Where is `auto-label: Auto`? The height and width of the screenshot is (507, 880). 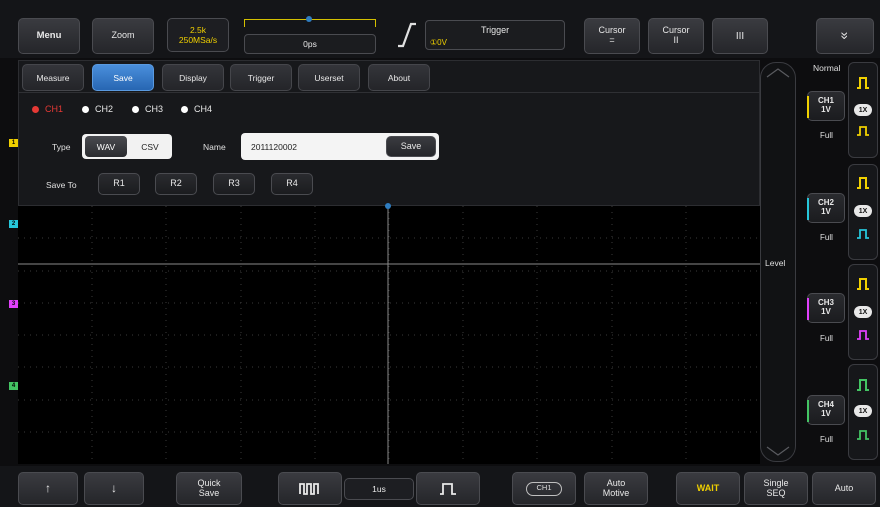
auto-label: Auto is located at coordinates (844, 487).